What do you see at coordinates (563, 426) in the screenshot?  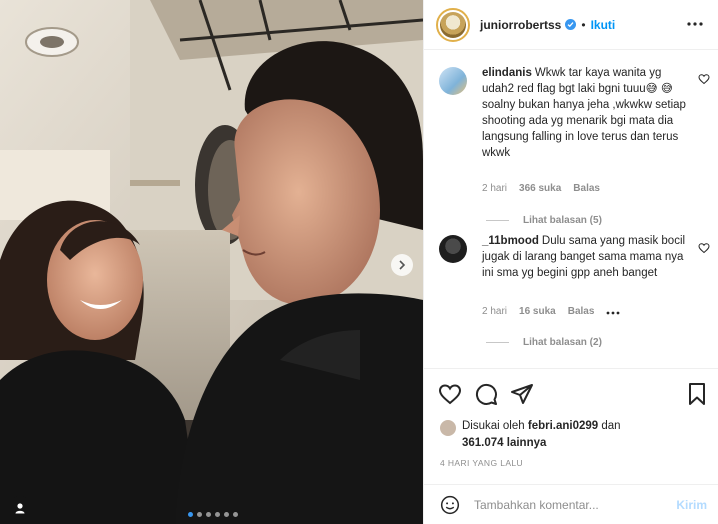 I see `liker-username: febri.ani0299` at bounding box center [563, 426].